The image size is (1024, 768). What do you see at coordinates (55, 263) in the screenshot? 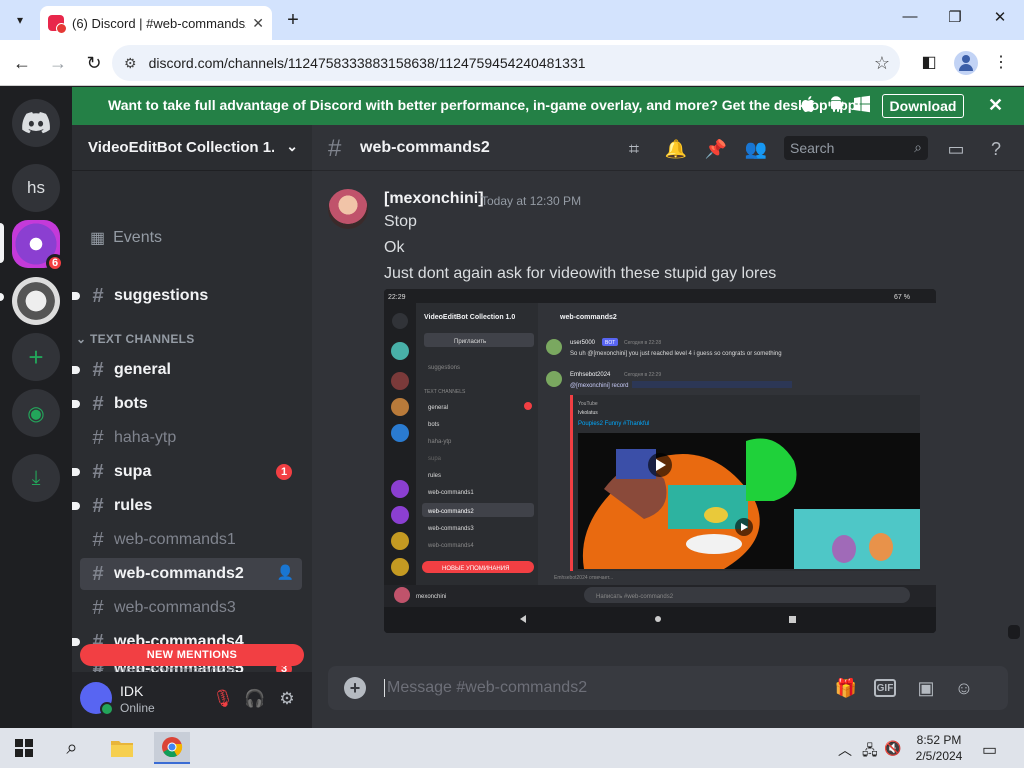
I see `server-mention-badge: 6` at bounding box center [55, 263].